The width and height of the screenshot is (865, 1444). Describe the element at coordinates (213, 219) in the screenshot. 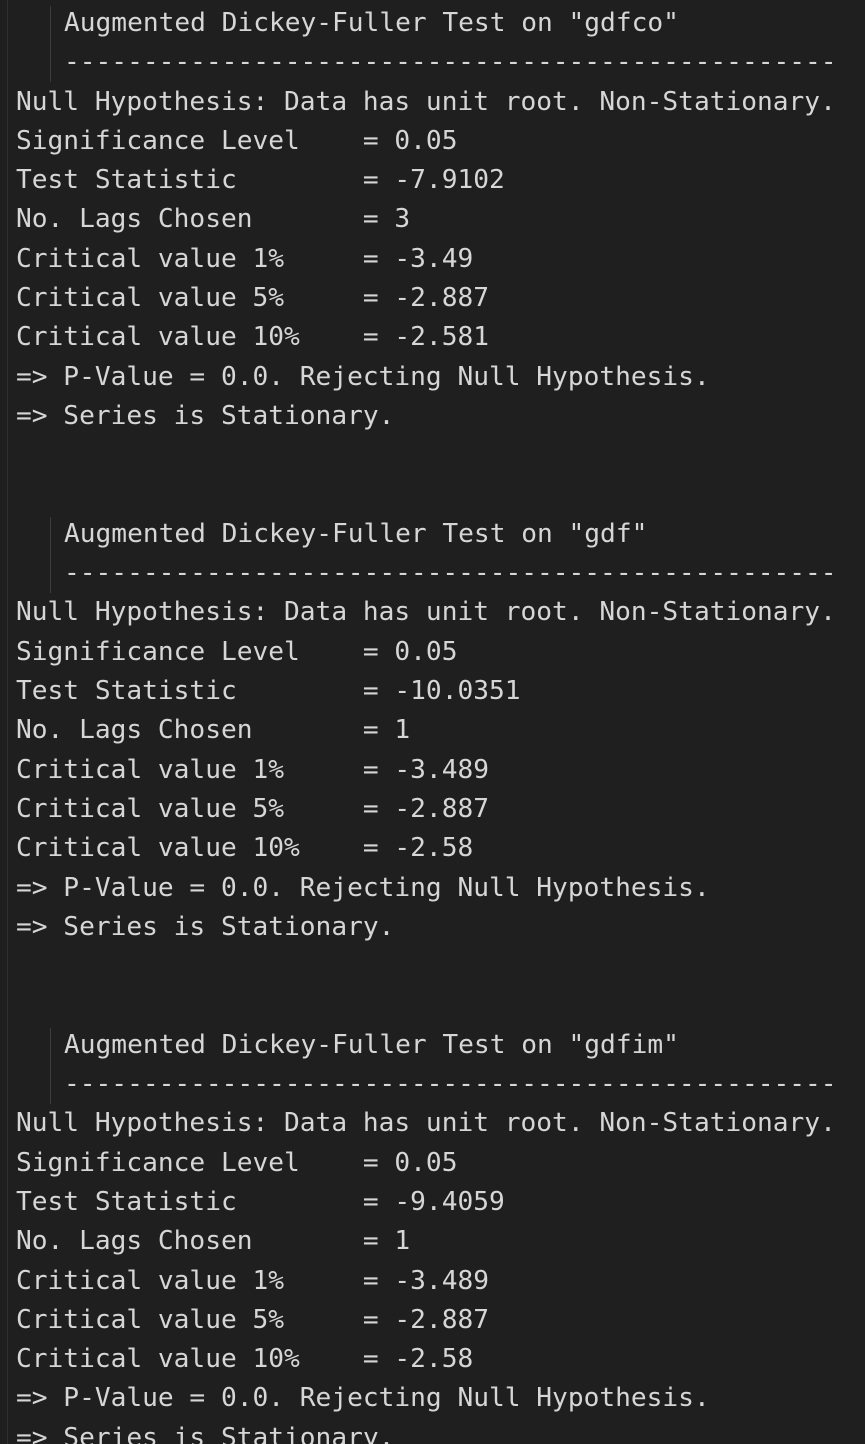

I see `stat-row-lags-chosen: No. Lags Chosen = 3` at that location.